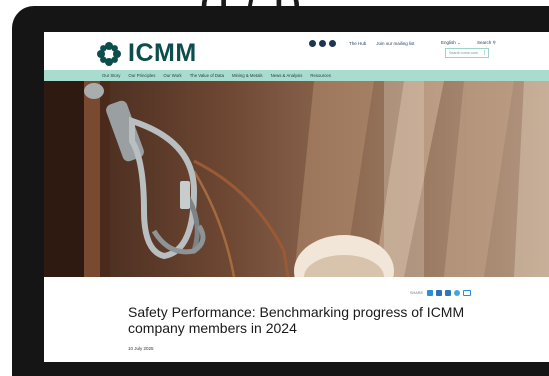 This screenshot has height=376, width=549. What do you see at coordinates (463, 53) in the screenshot?
I see `search-placeholder: Search icmm.com` at bounding box center [463, 53].